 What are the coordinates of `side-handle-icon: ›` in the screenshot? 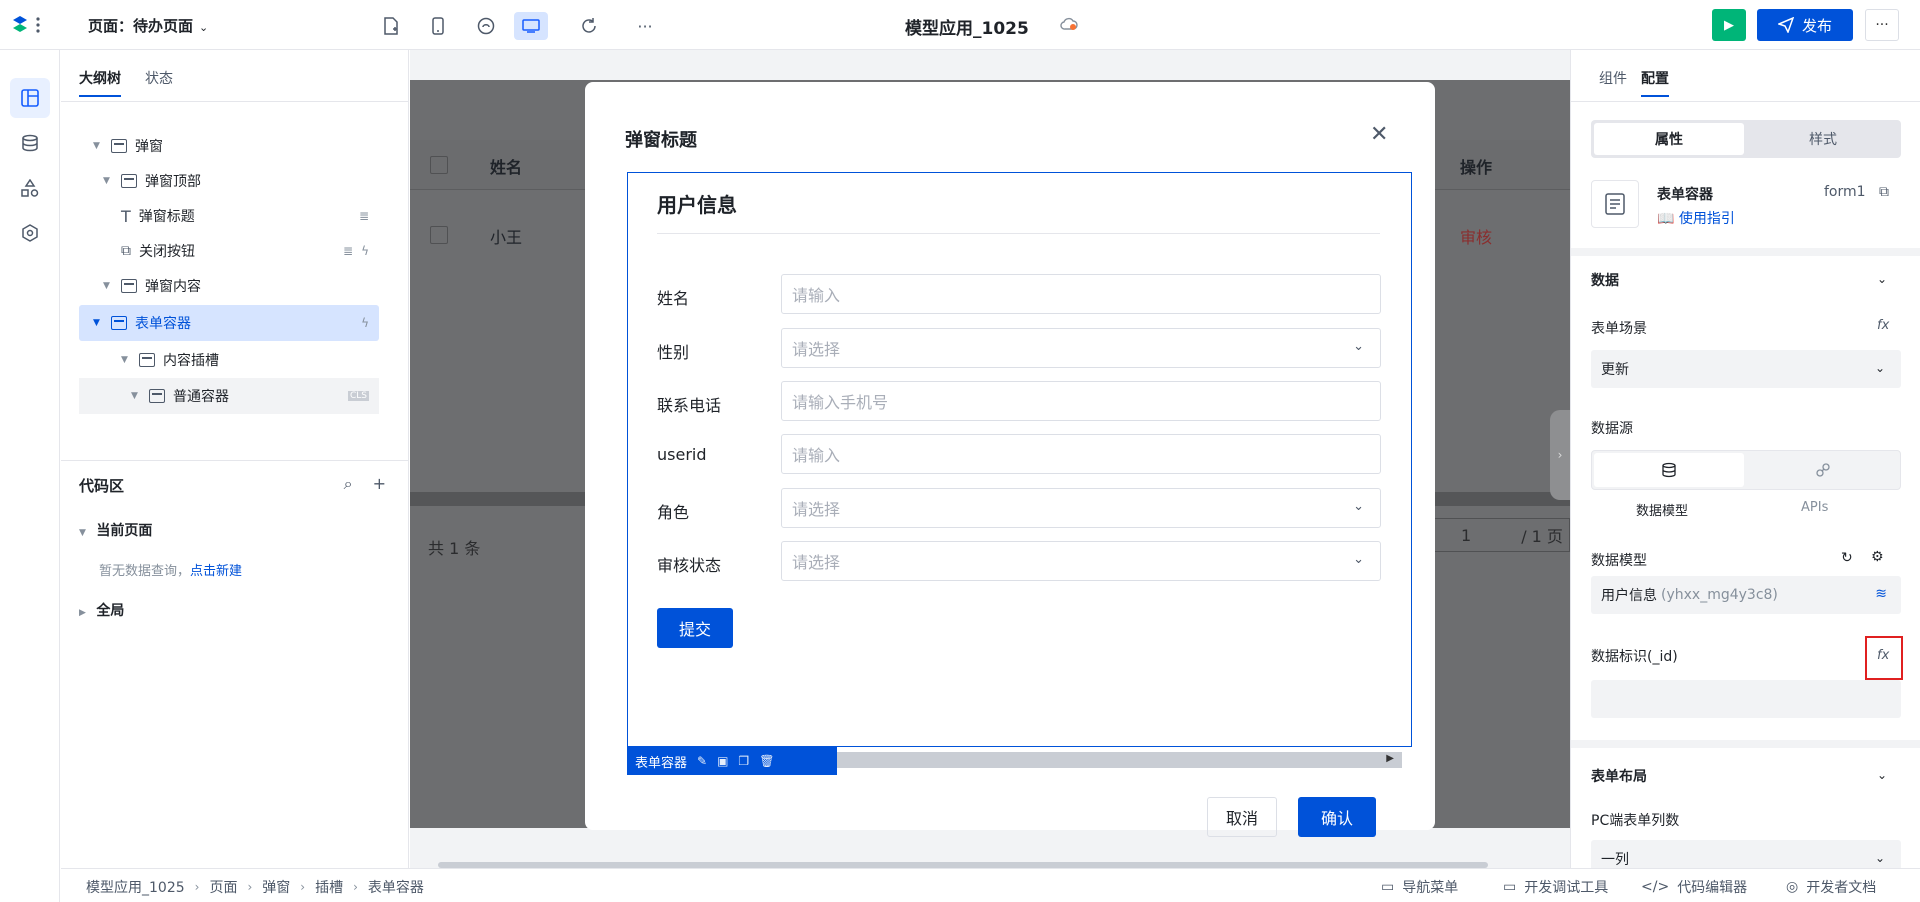 It's located at (1560, 455).